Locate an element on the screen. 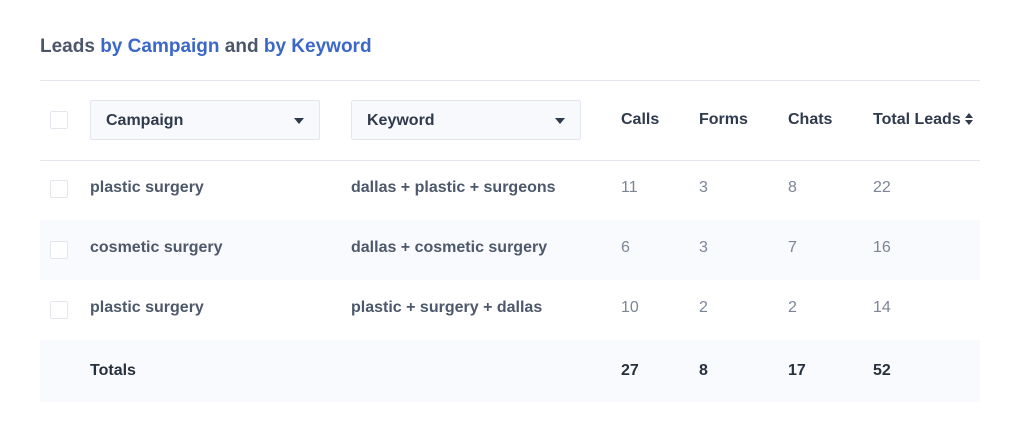 This screenshot has height=442, width=1020. title-prefix: Leads is located at coordinates (70, 46).